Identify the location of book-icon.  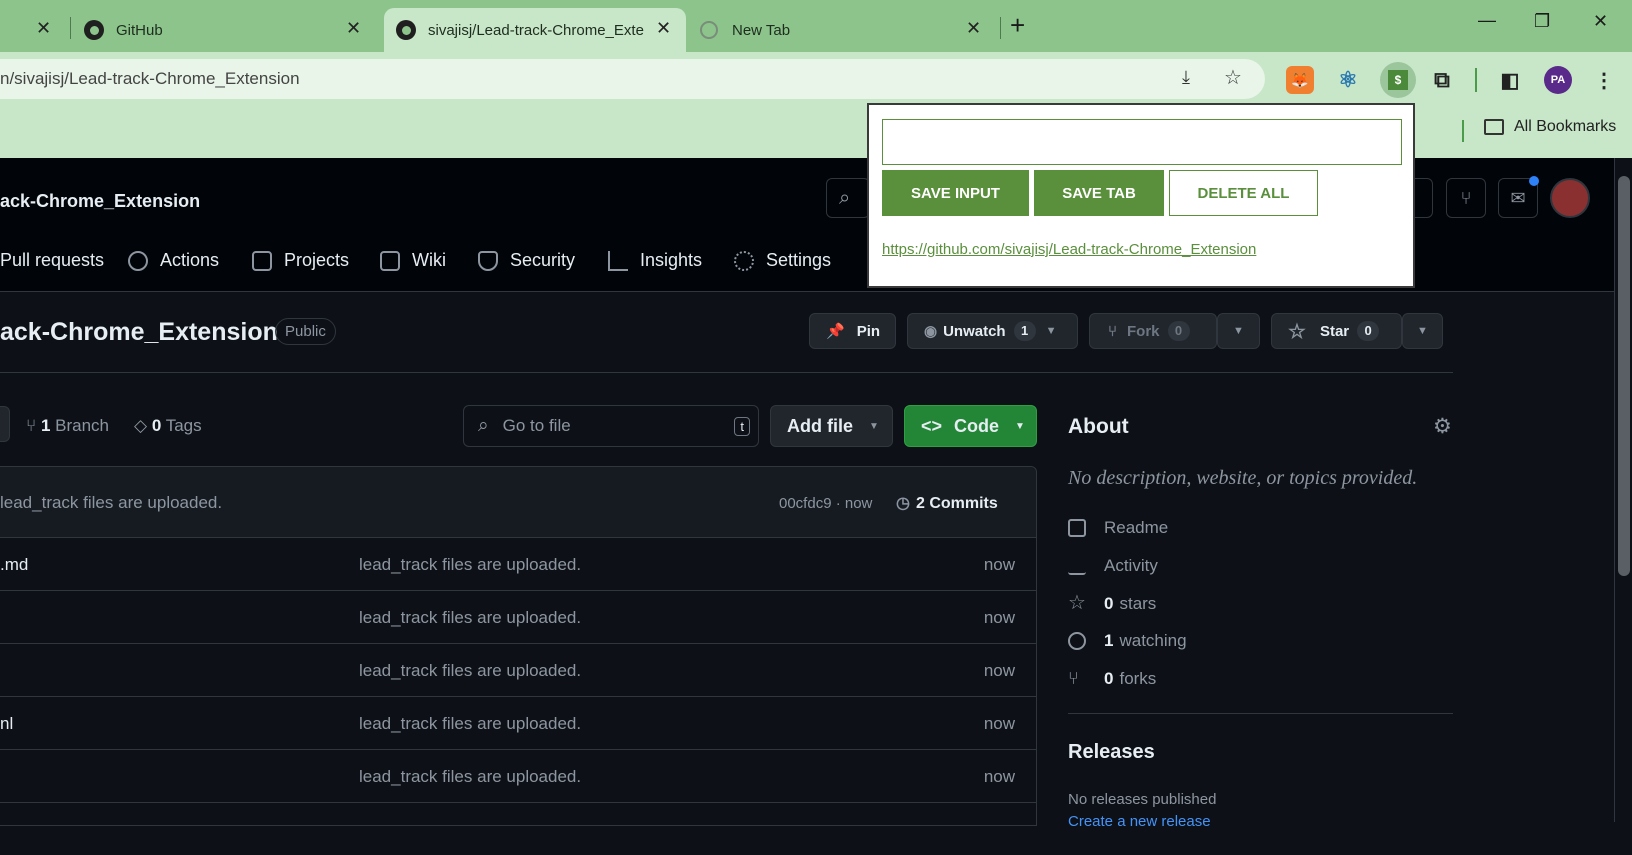
(390, 260).